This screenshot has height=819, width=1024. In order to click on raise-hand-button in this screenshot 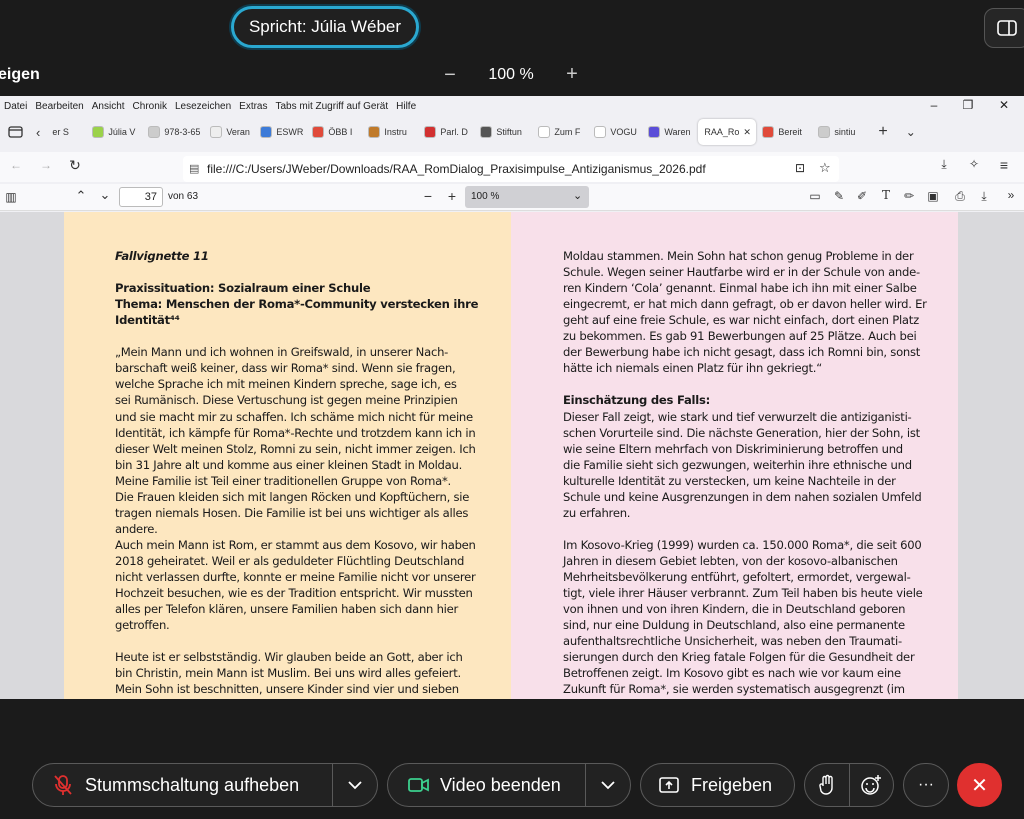, I will do `click(827, 785)`.